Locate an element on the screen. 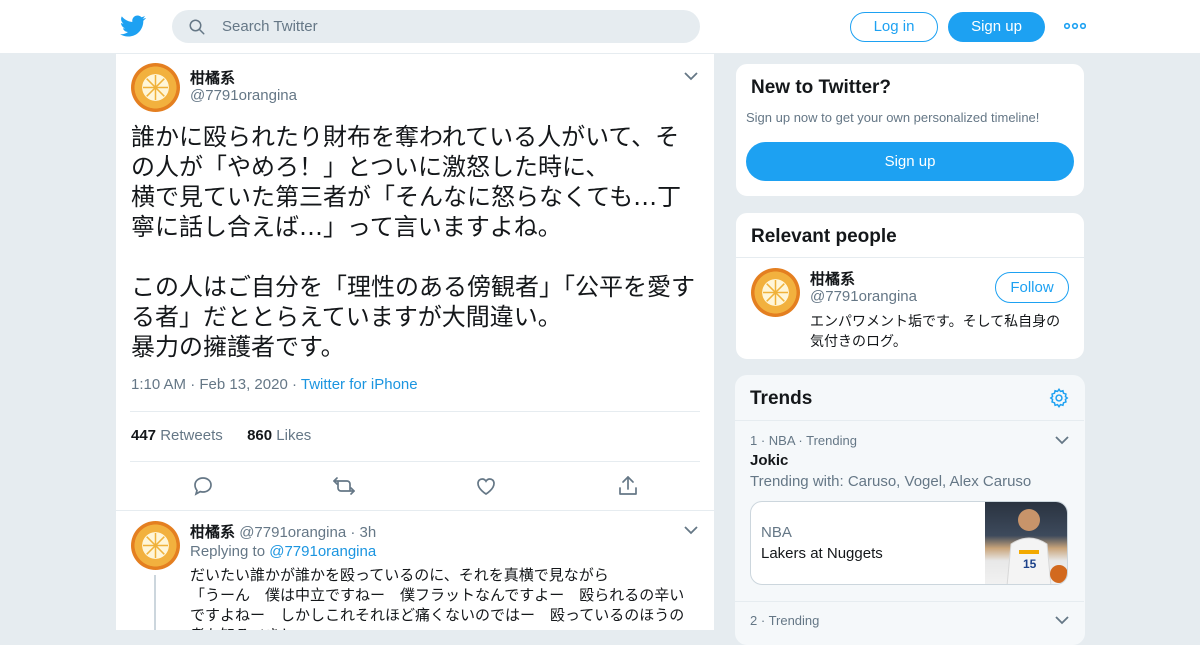 The height and width of the screenshot is (645, 1200). trends-title: Trends is located at coordinates (781, 398).